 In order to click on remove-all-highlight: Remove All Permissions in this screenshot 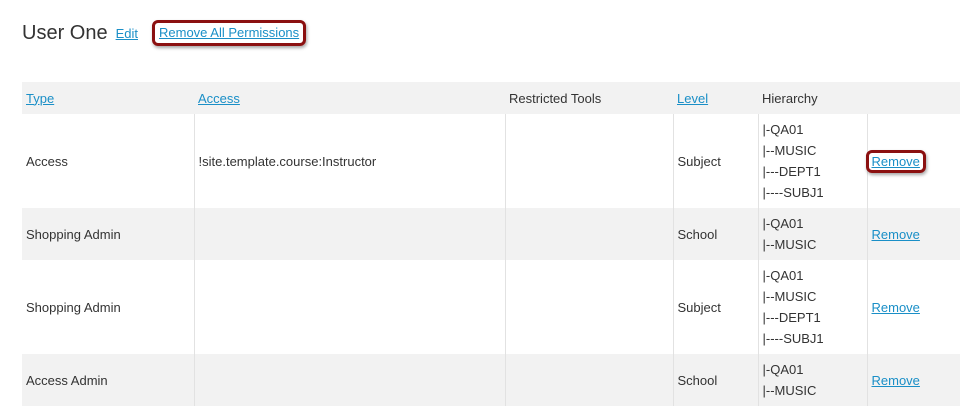, I will do `click(229, 33)`.